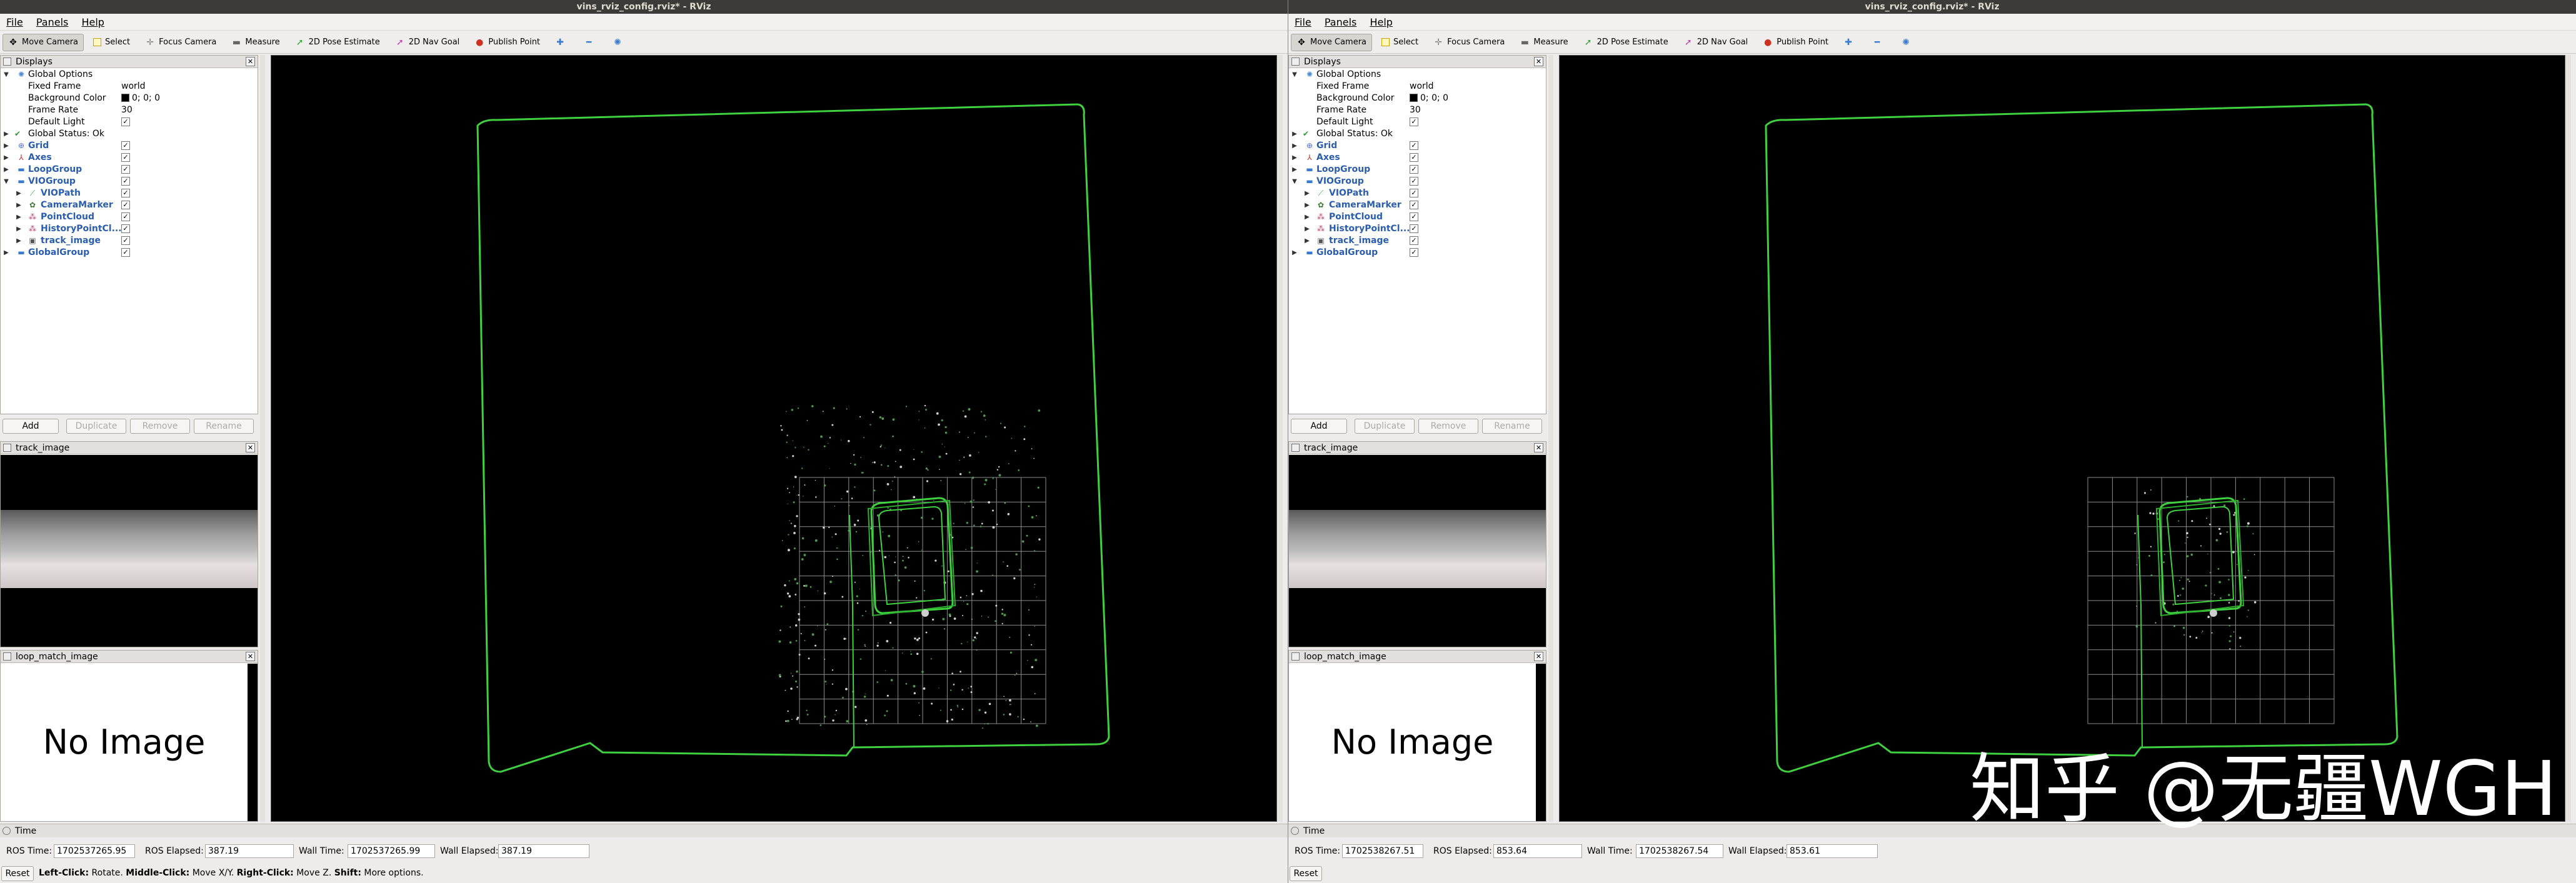  I want to click on historypointcloud-checkbox: ✓, so click(125, 229).